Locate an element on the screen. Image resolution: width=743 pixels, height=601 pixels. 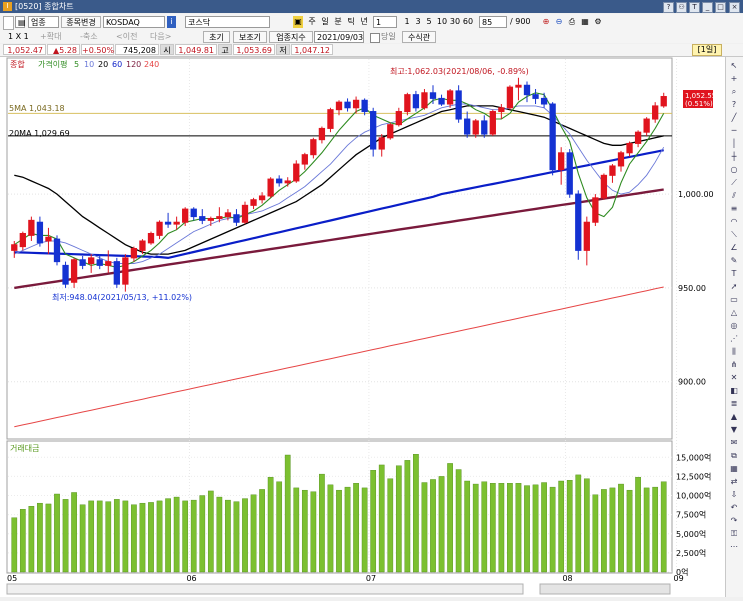
period-year: 년 is located at coordinates (364, 22).